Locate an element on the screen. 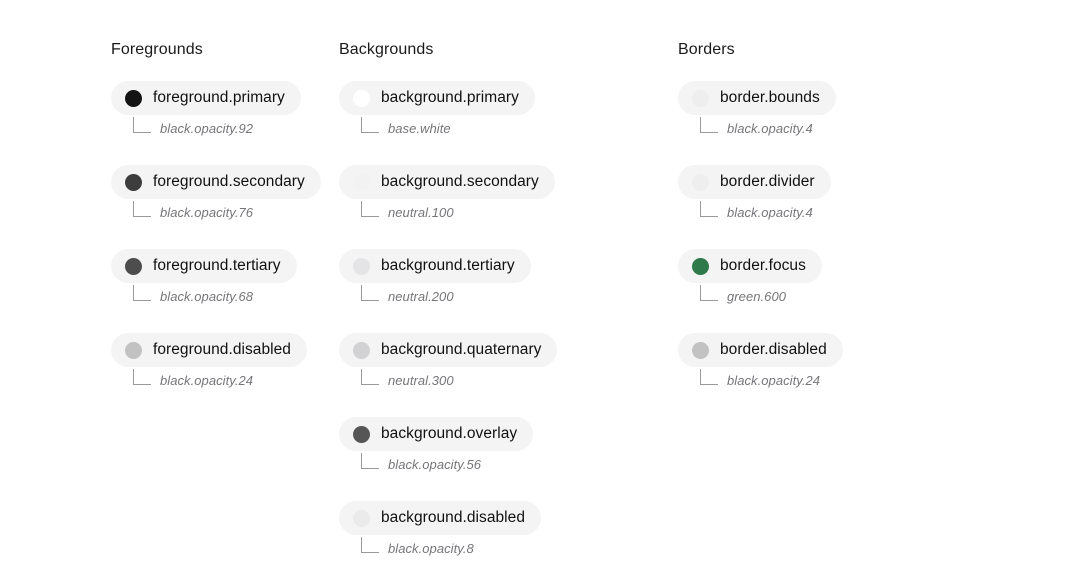 The height and width of the screenshot is (587, 1080). token-entry: background.quaternary neutral.300 is located at coordinates (502, 361).